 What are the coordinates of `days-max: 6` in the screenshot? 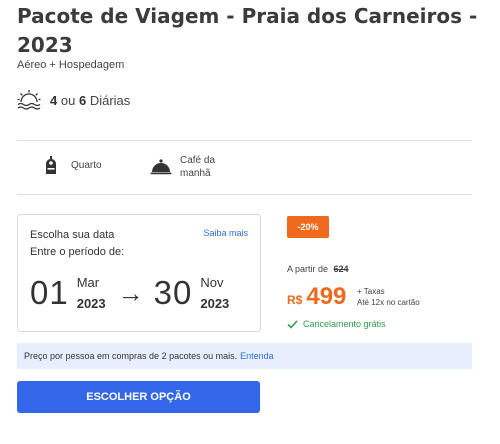 It's located at (82, 100).